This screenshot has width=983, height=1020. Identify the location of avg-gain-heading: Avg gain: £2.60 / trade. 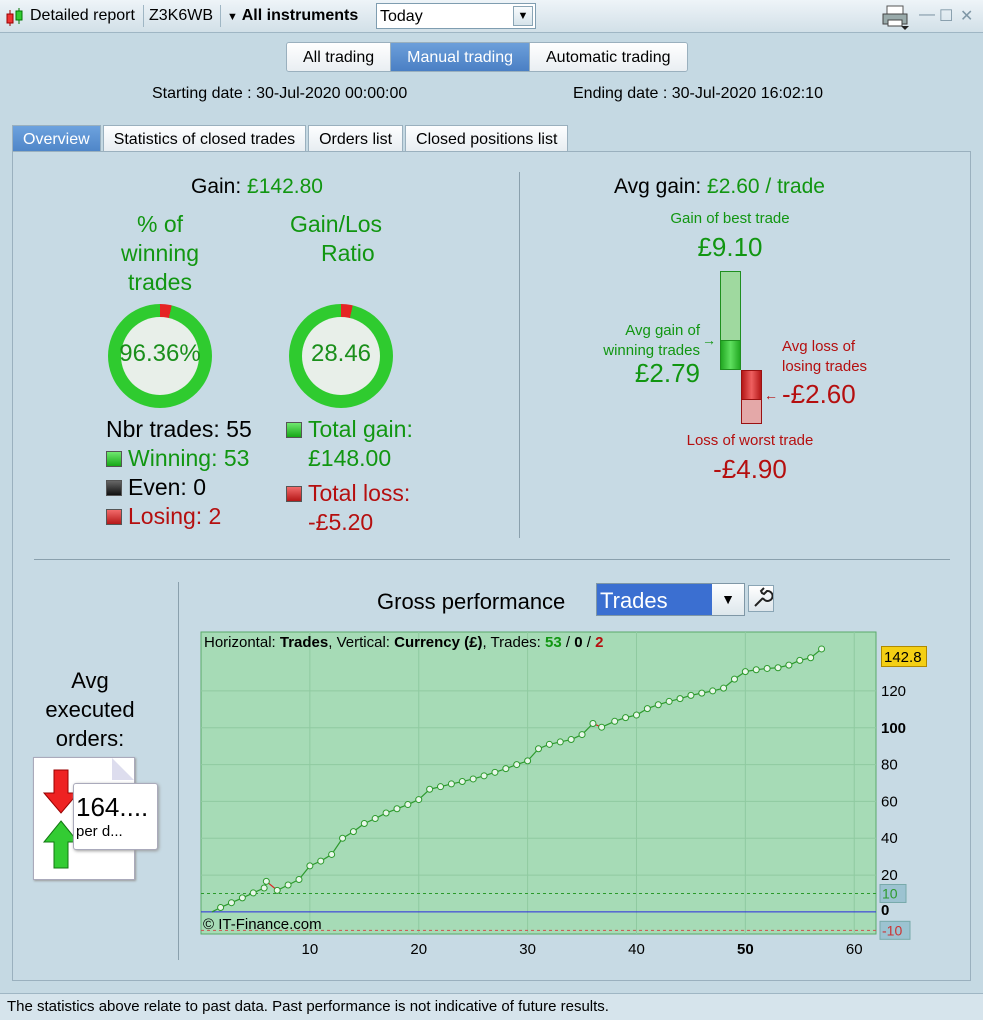
(719, 187).